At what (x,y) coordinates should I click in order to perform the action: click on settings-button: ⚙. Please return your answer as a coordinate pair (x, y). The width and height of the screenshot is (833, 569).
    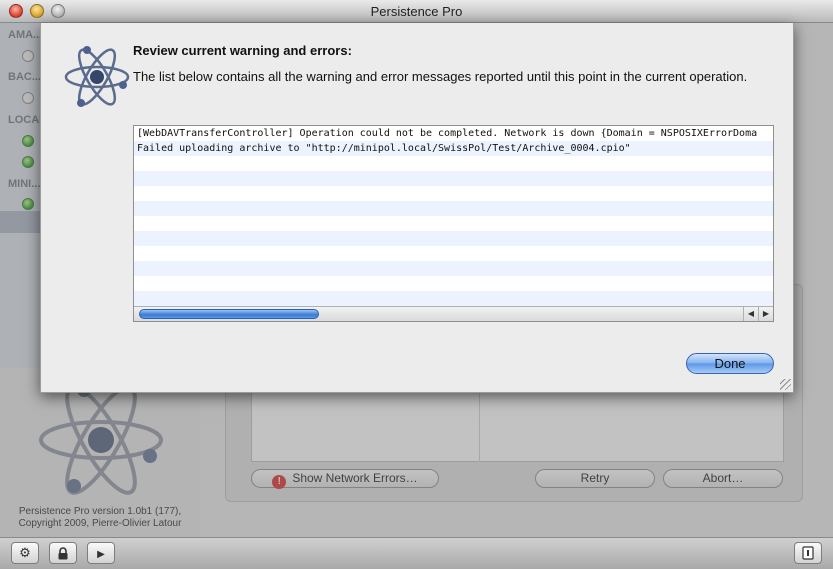
    Looking at the image, I should click on (25, 553).